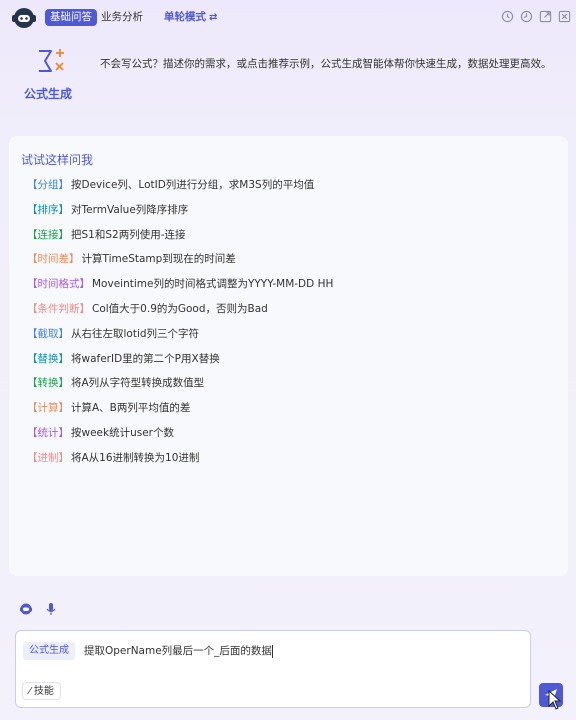 The image size is (576, 720). What do you see at coordinates (526, 16) in the screenshot?
I see `clock-icon` at bounding box center [526, 16].